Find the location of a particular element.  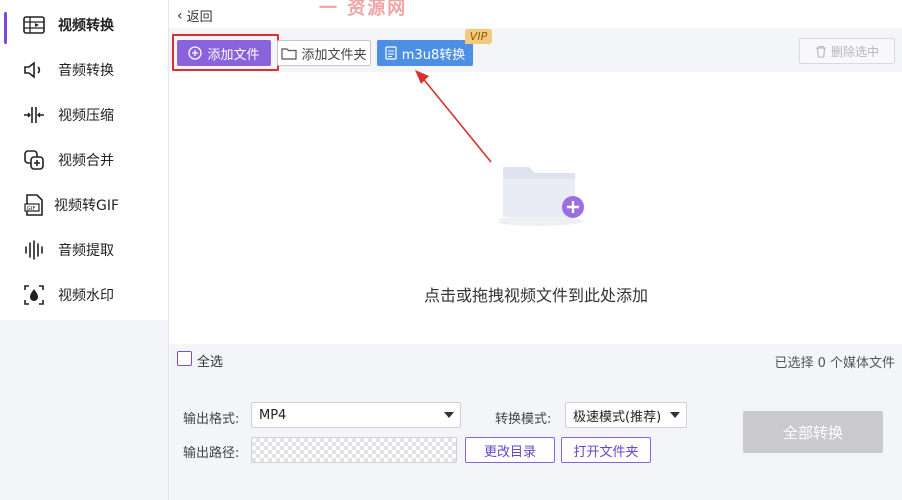

sidebar-item-video-watermark: 视频水印 is located at coordinates (84, 294).